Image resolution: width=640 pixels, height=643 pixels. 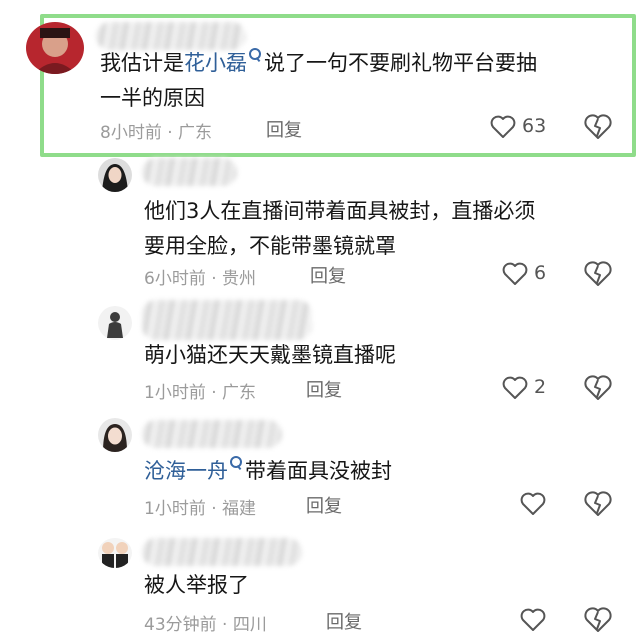 What do you see at coordinates (340, 228) in the screenshot?
I see `comment-text: 他们3人在直播间带着面具被封，直播必须 要用全脸，不能带墨镜就罩` at bounding box center [340, 228].